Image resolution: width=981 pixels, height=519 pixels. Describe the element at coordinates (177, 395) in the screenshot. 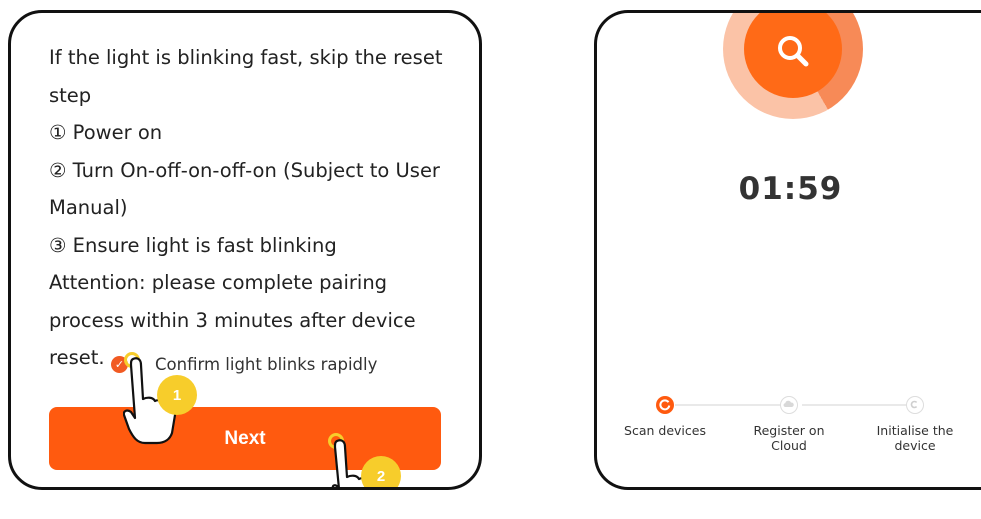

I see `tap-marker-1: 1` at that location.